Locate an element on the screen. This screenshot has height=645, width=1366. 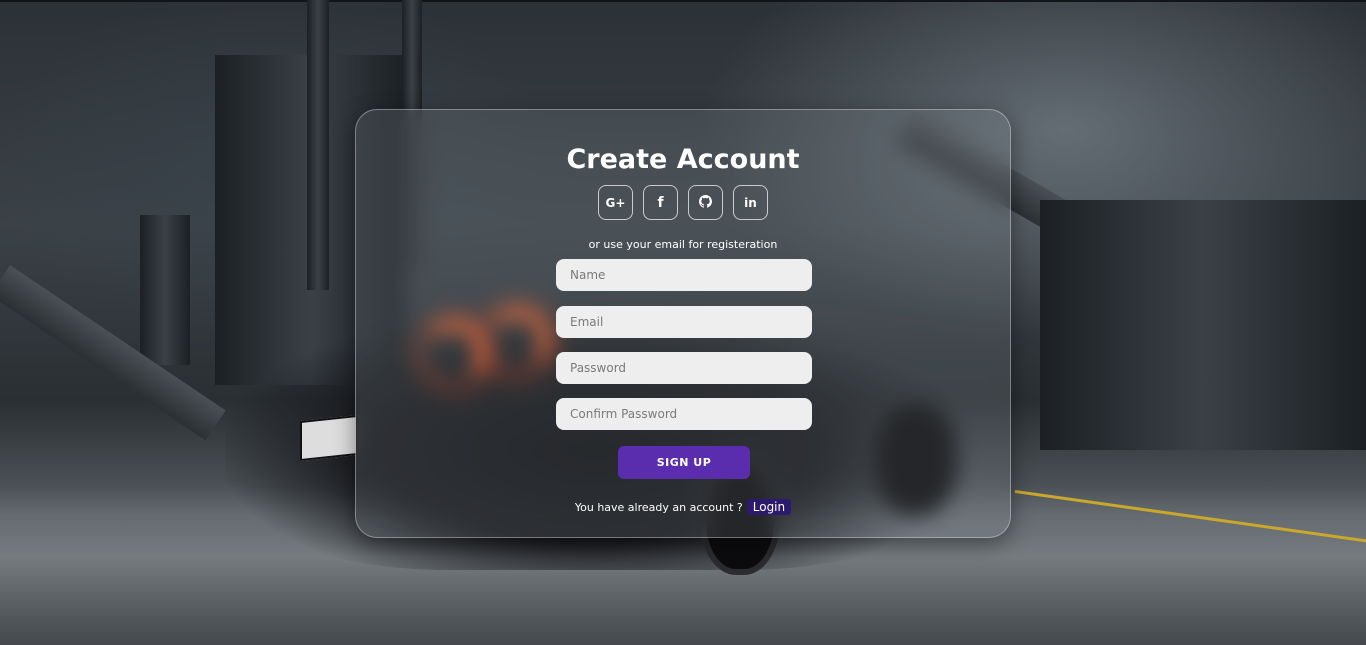
google-plus-button: G+ is located at coordinates (615, 202).